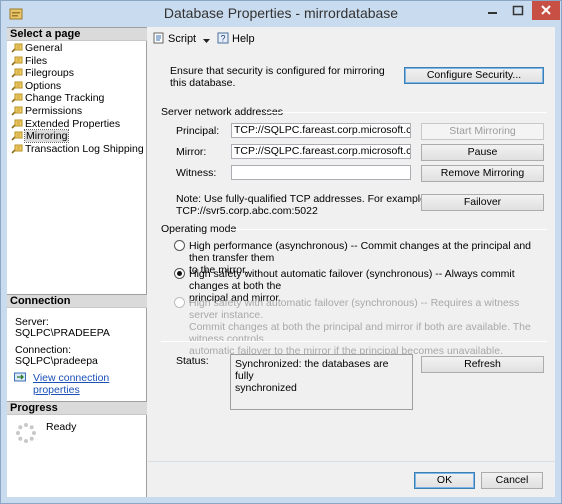 This screenshot has width=562, height=504. I want to click on page-item-change-tracking: Change Tracking, so click(77, 98).